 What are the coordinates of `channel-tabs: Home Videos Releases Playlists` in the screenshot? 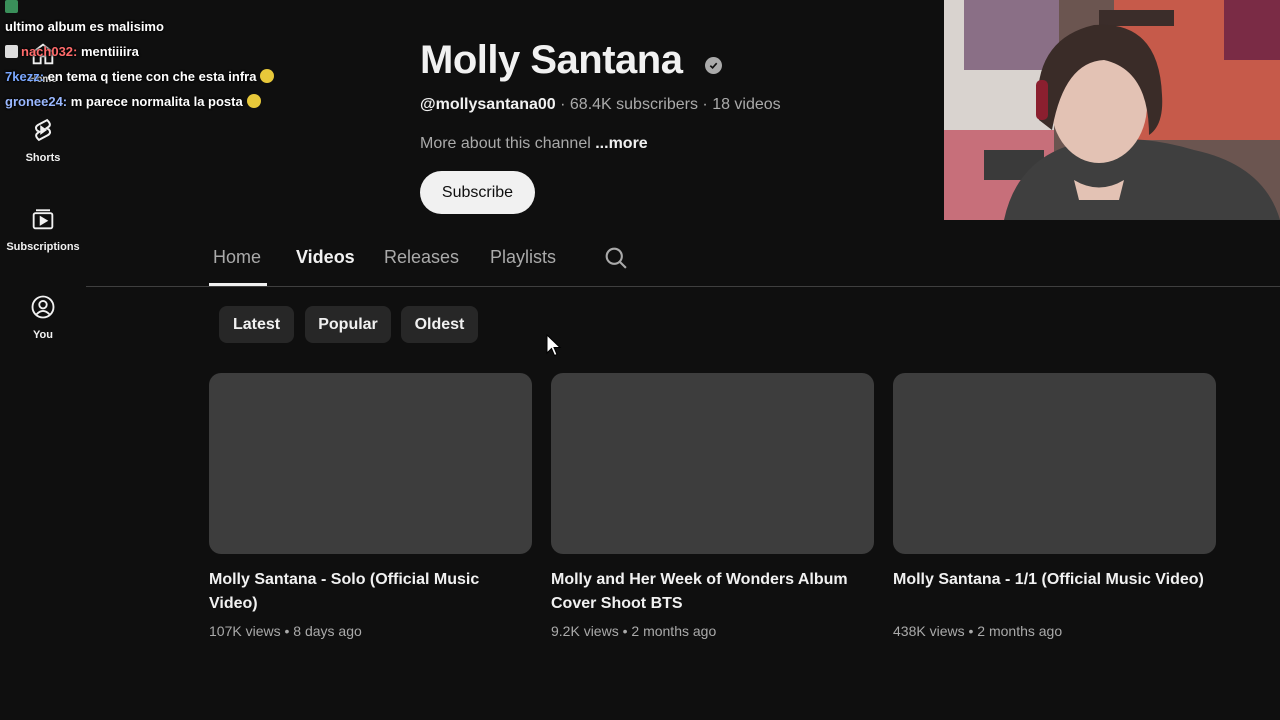 It's located at (683, 262).